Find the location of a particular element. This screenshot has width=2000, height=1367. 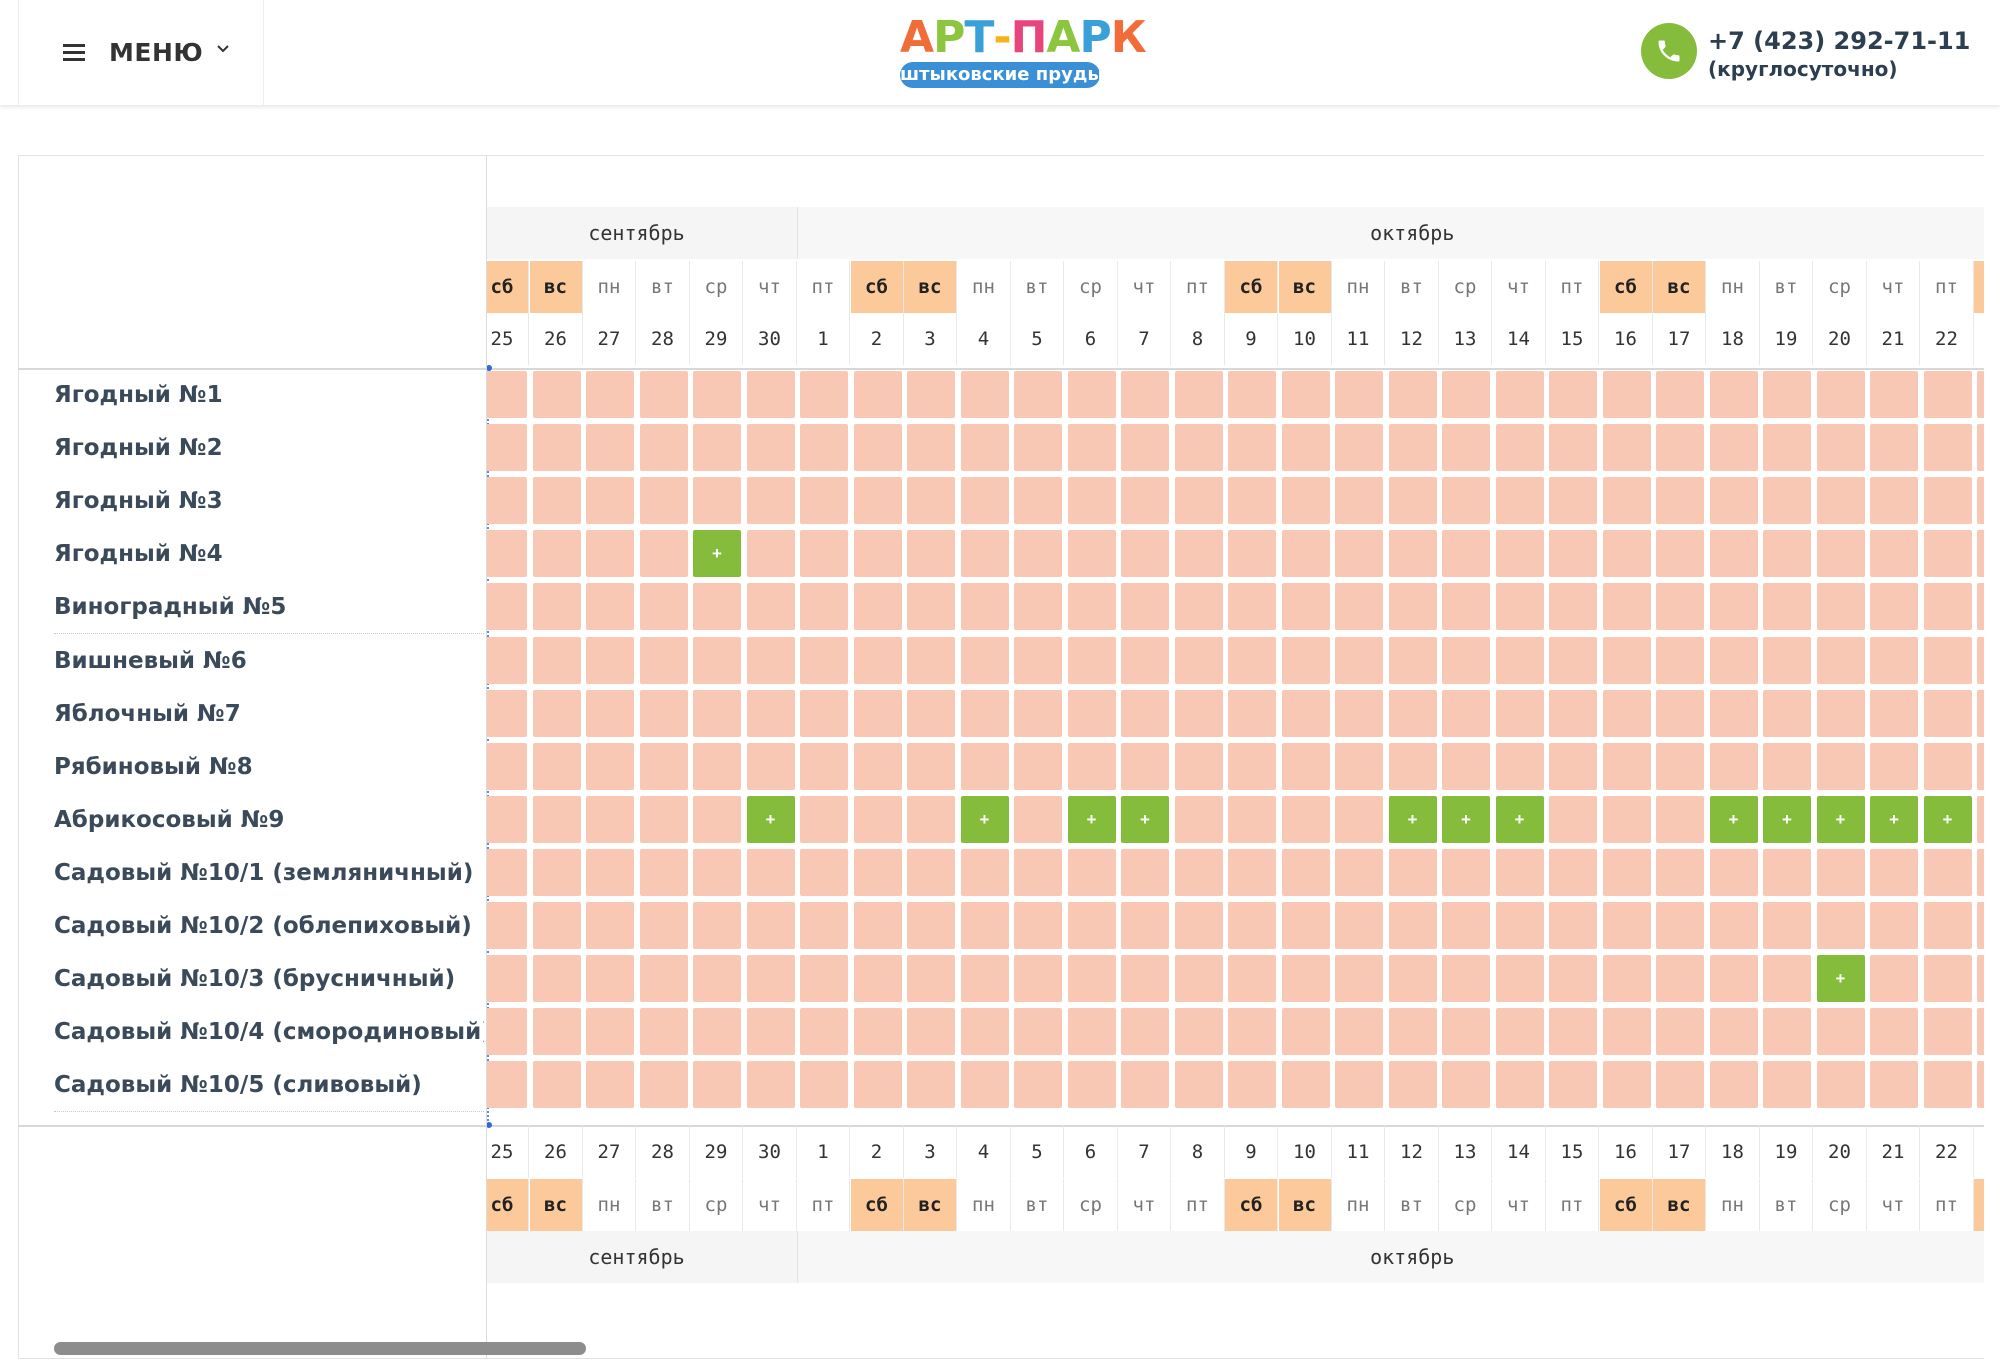

room-name: Ягодный №3 is located at coordinates (269, 501).